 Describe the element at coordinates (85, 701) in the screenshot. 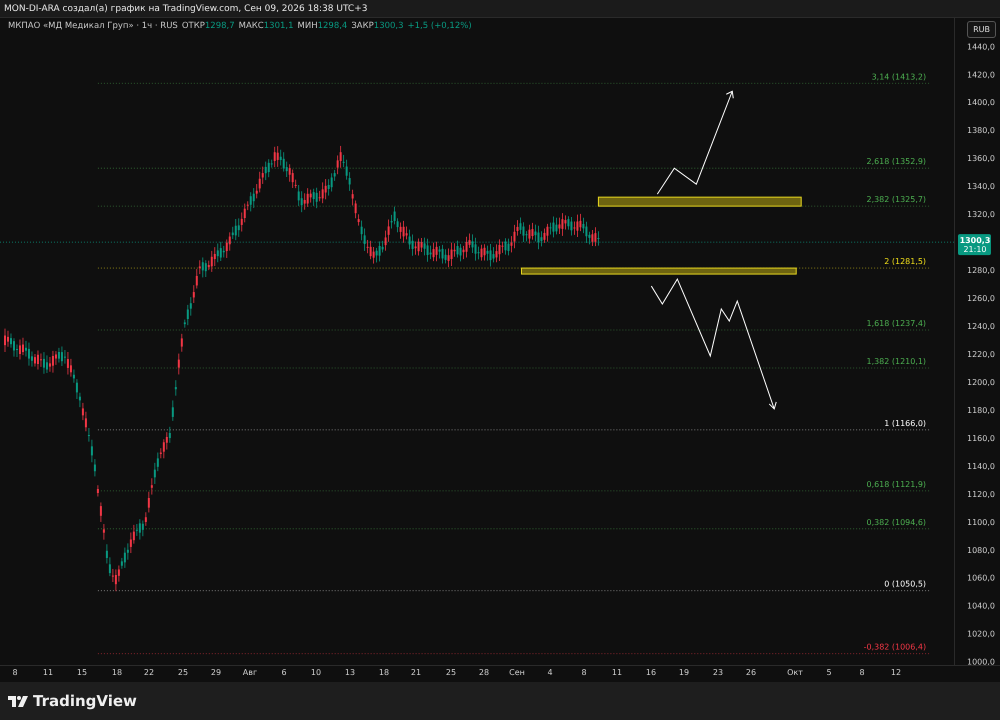

I see `brand-logo: TradingView` at that location.